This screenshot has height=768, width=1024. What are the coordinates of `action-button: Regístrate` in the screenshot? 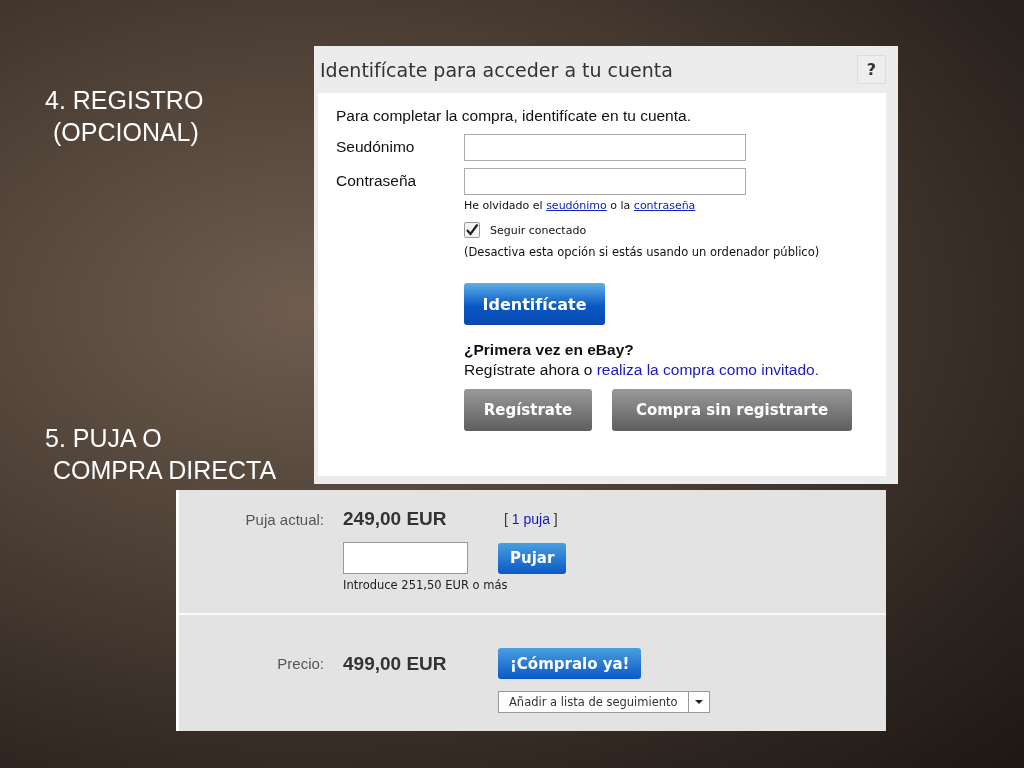 It's located at (528, 410).